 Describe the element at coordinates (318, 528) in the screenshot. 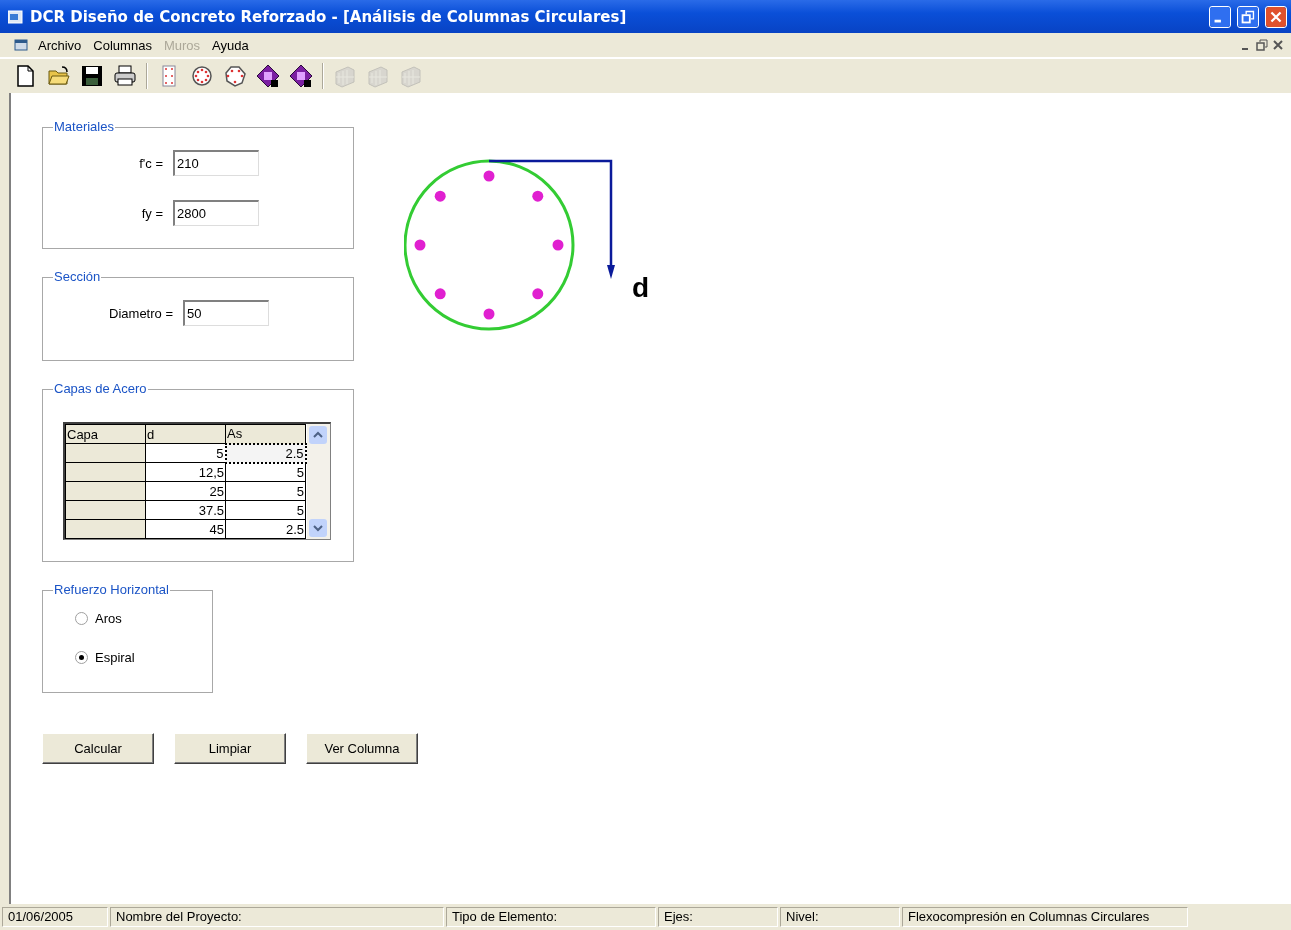

I see `scroll-down-icon` at that location.